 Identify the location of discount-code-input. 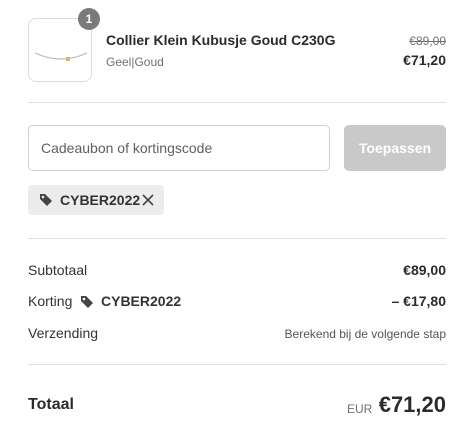
(179, 148).